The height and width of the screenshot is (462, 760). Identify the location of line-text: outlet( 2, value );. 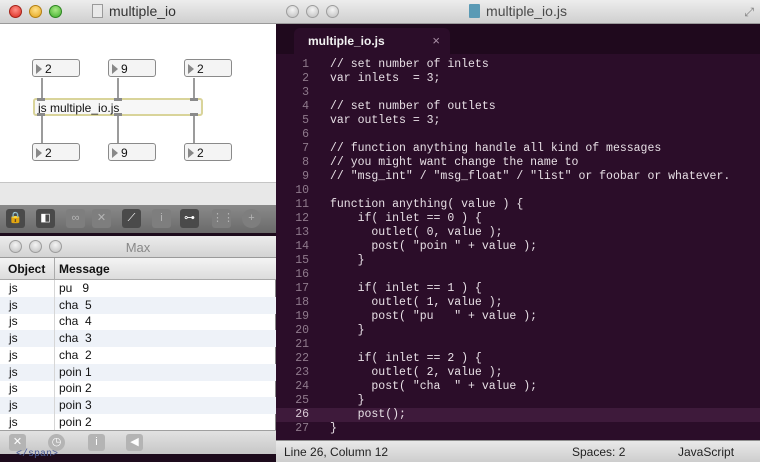
(416, 372).